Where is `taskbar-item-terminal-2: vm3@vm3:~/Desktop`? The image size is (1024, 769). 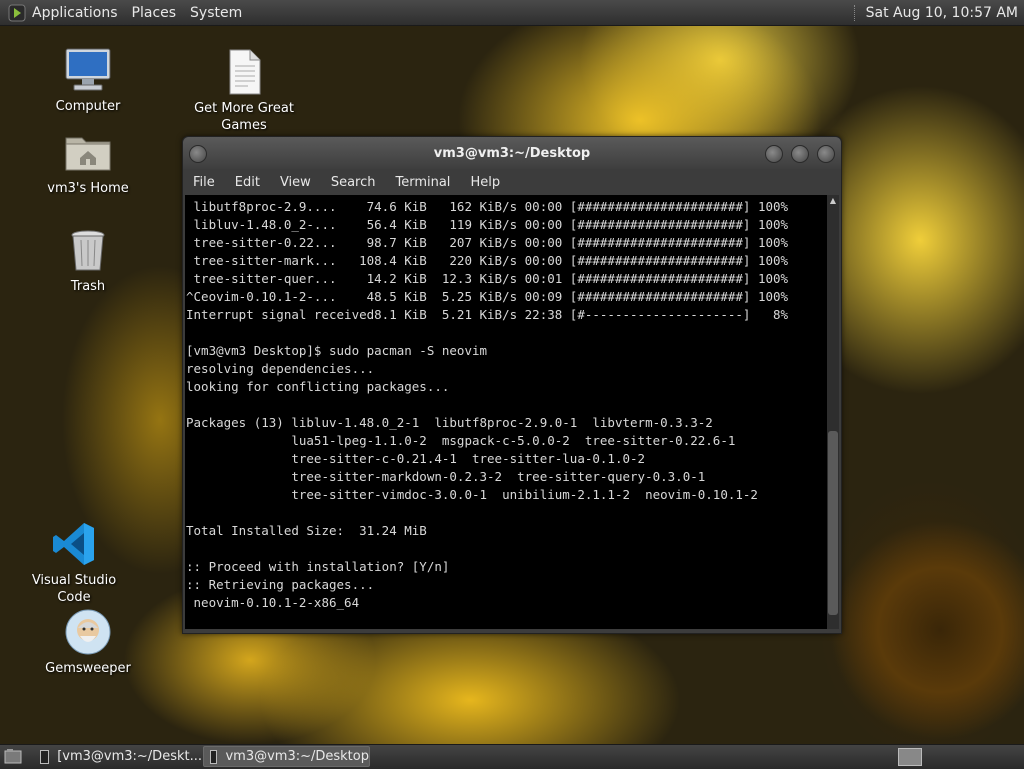
taskbar-item-terminal-2: vm3@vm3:~/Desktop is located at coordinates (286, 756).